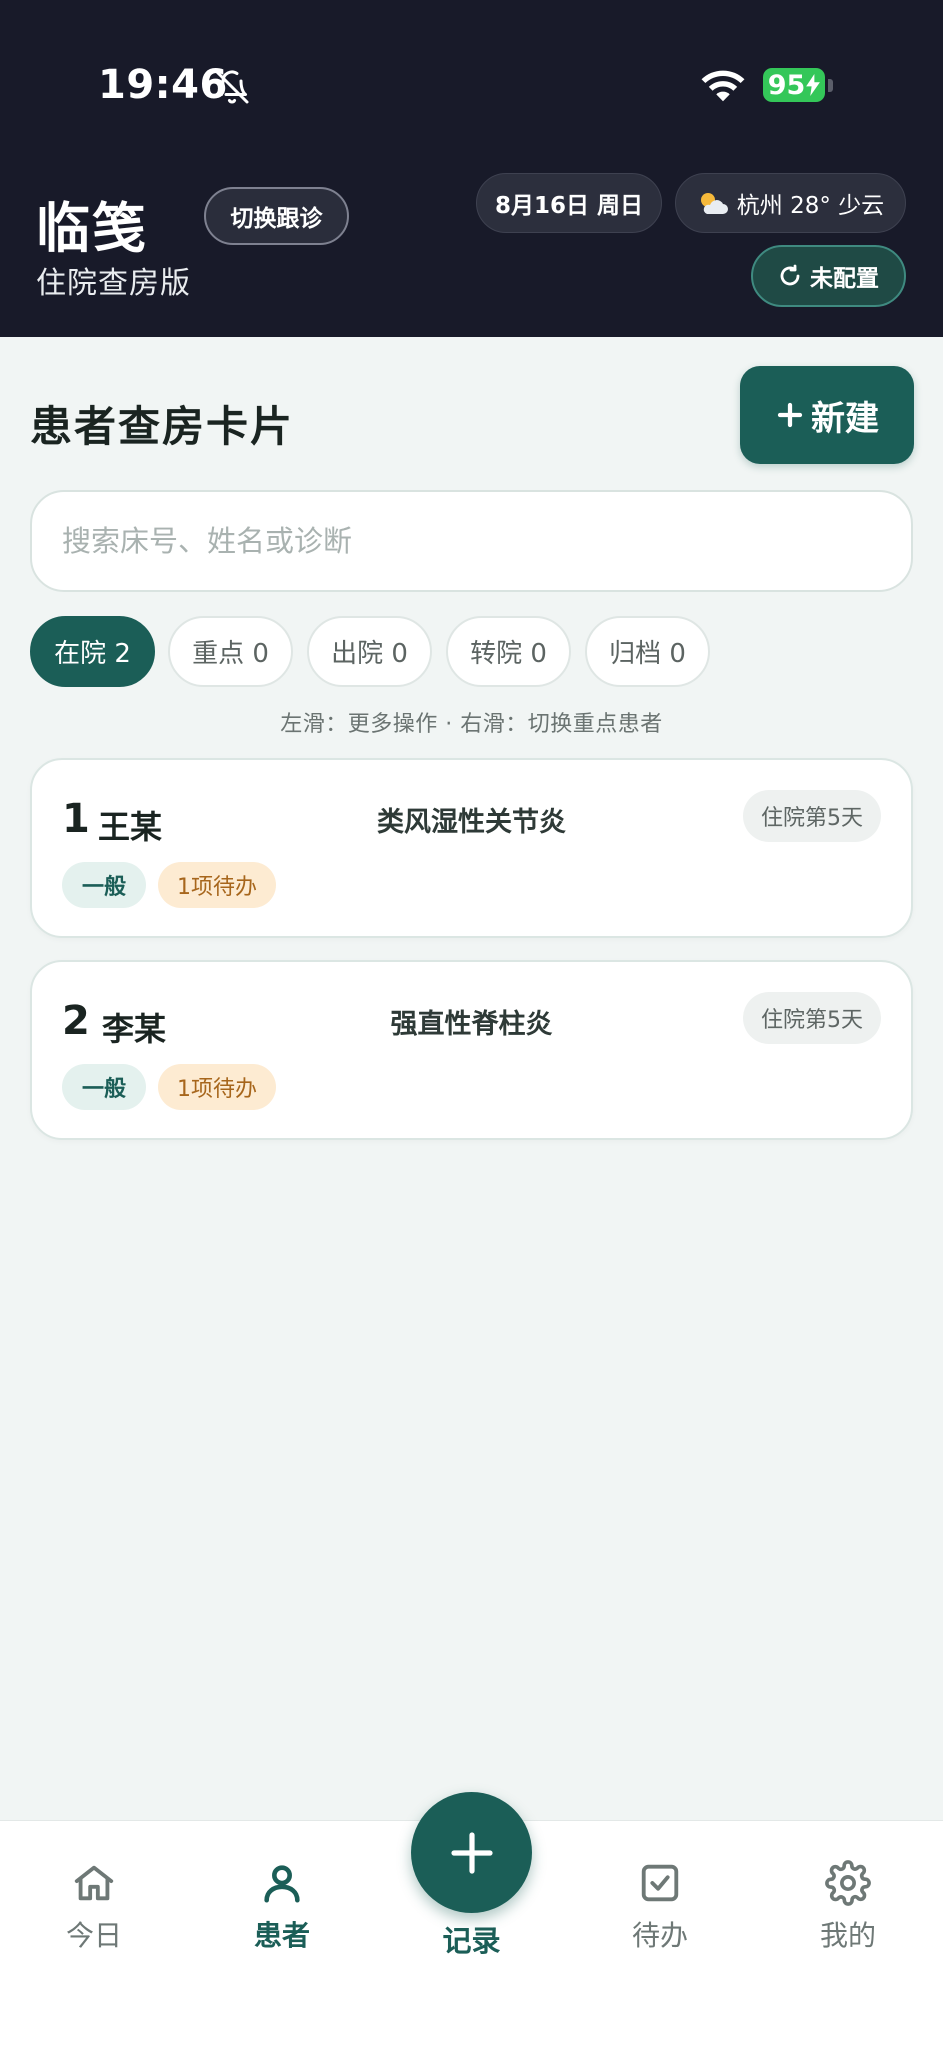  I want to click on record-fab-button, so click(471, 1852).